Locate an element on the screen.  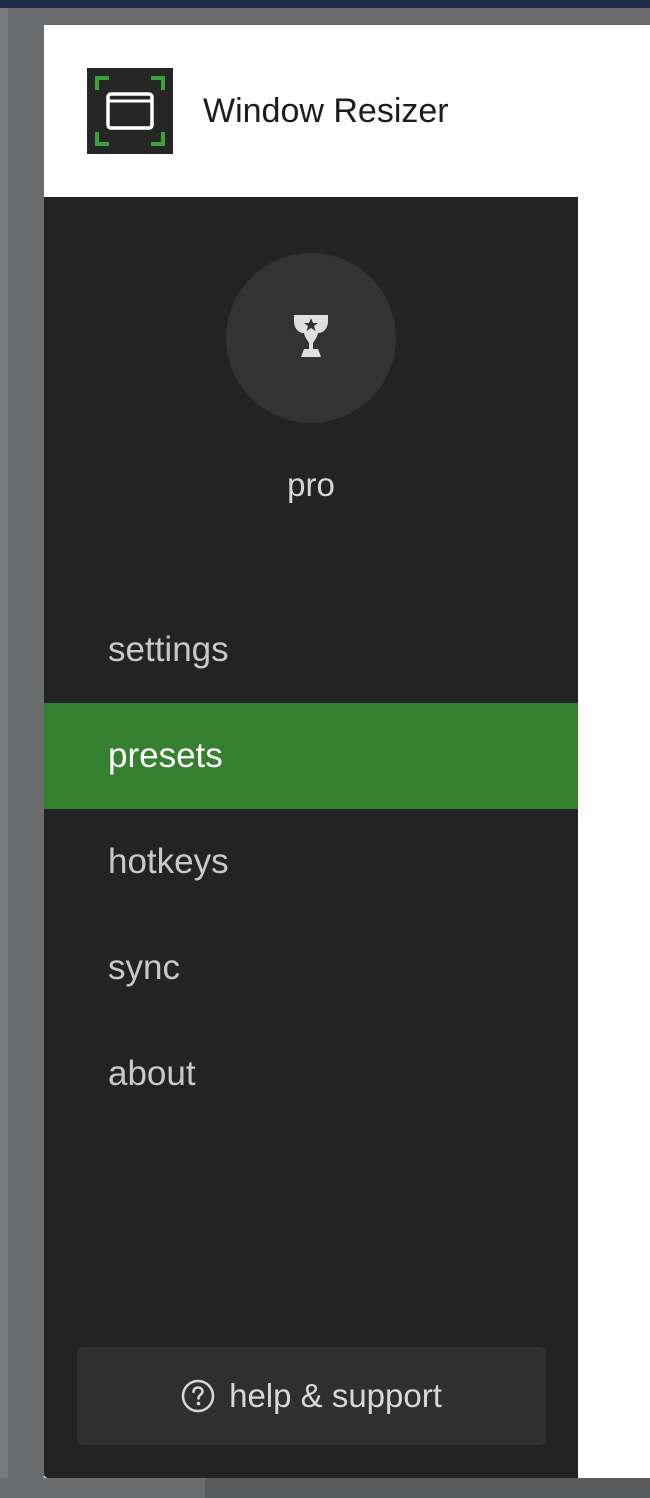
trophy-icon is located at coordinates (311, 336).